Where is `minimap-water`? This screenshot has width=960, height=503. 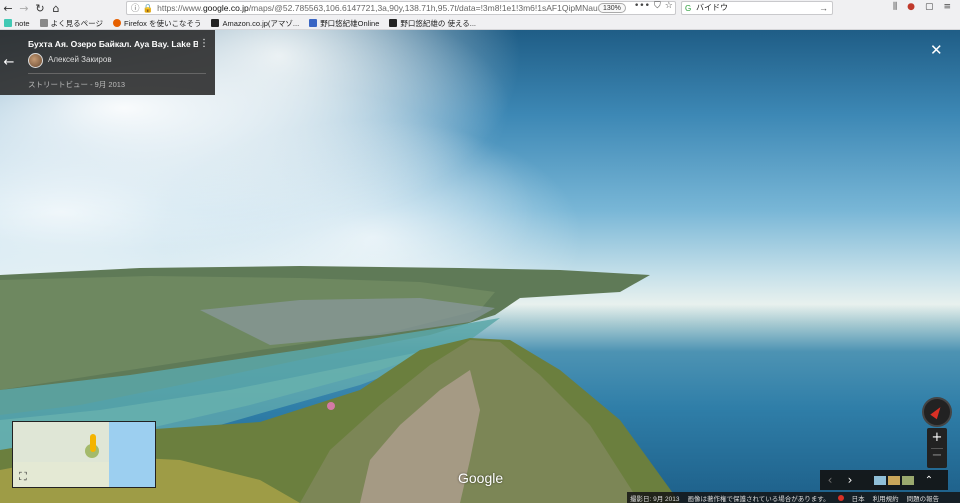 minimap-water is located at coordinates (132, 454).